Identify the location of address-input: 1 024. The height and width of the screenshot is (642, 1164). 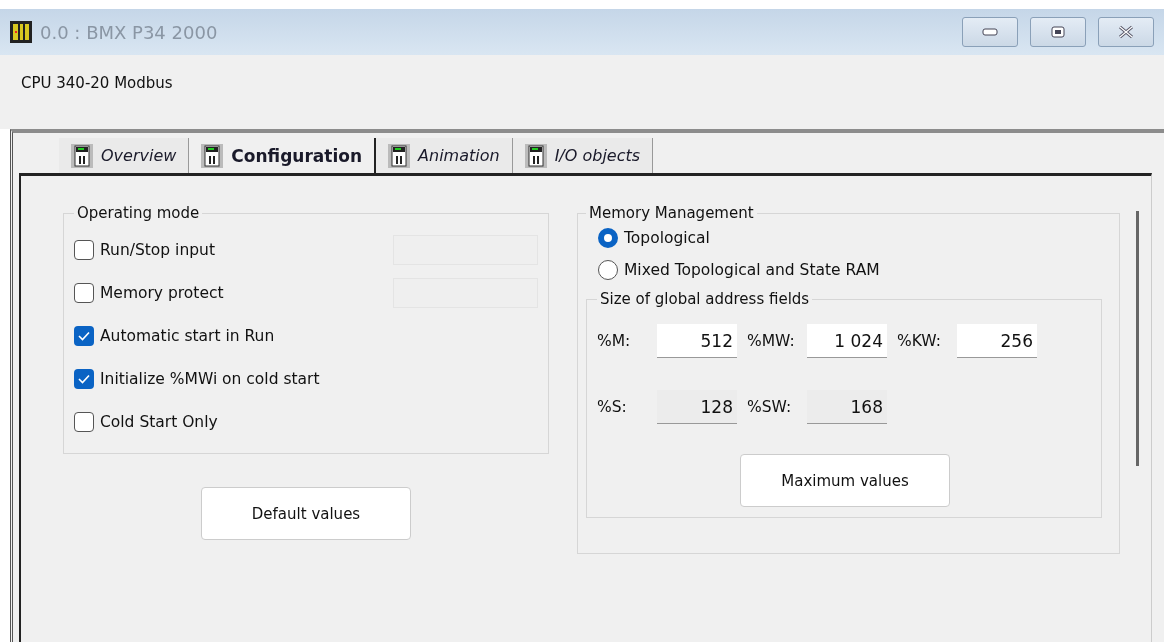
(847, 341).